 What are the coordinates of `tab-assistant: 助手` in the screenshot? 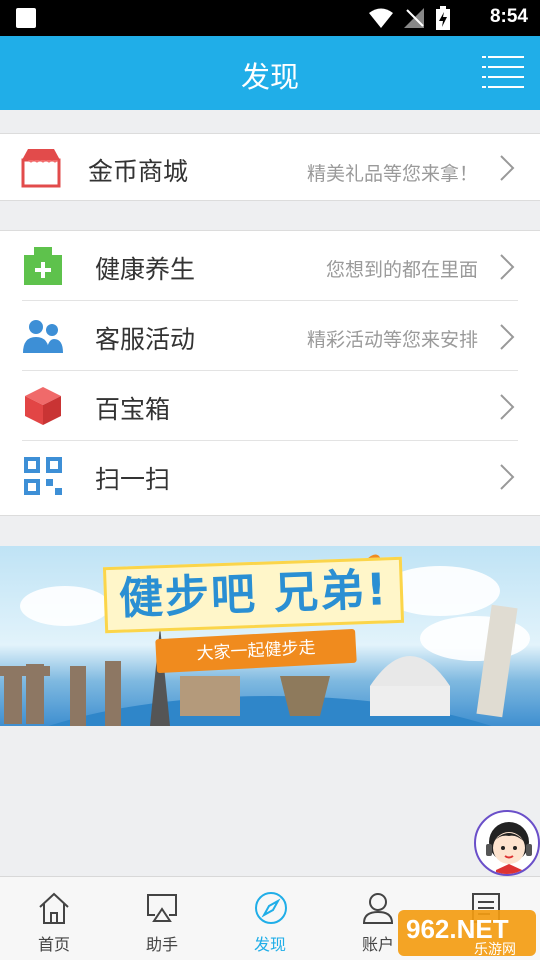 It's located at (162, 918).